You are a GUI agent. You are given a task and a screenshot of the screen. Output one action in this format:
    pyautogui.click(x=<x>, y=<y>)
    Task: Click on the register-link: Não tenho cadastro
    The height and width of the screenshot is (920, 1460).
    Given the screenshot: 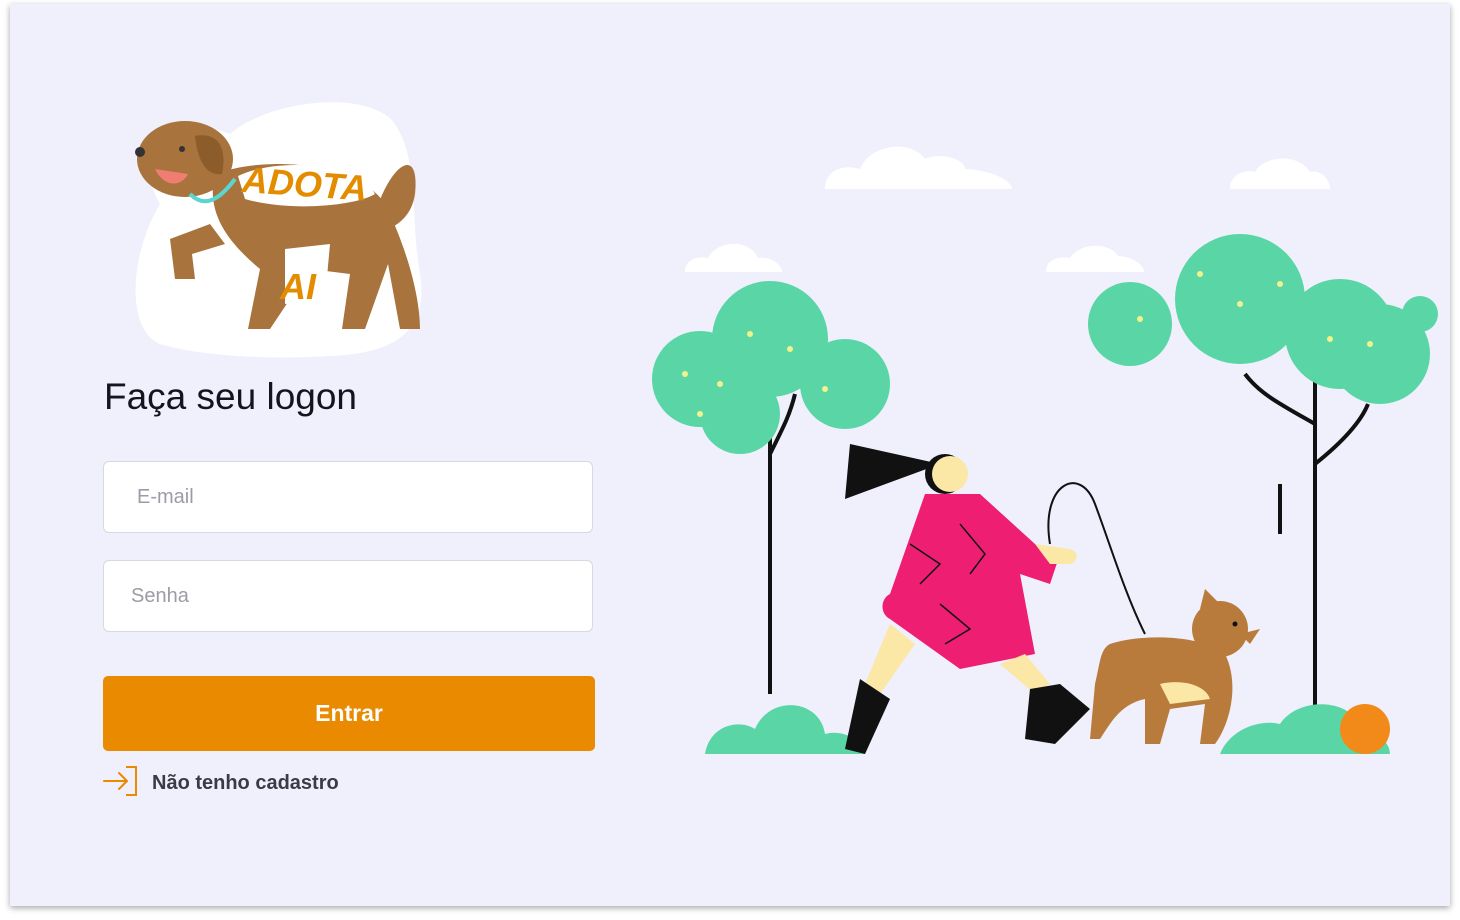 What is the action you would take?
    pyautogui.click(x=220, y=783)
    